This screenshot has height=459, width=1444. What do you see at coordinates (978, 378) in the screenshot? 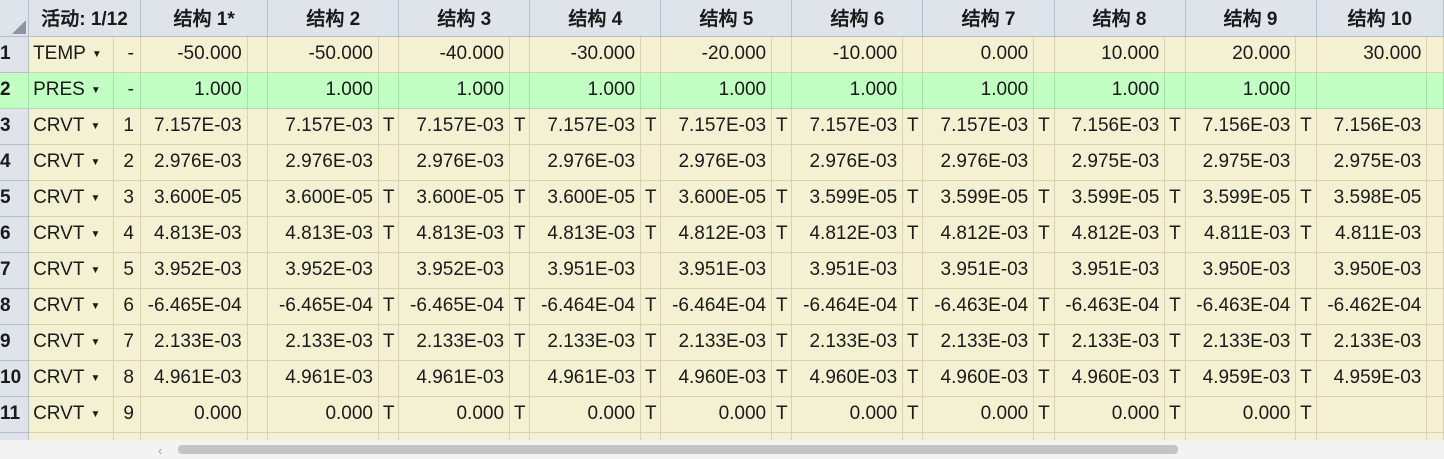
I see `value-cell: 4.960E-03` at bounding box center [978, 378].